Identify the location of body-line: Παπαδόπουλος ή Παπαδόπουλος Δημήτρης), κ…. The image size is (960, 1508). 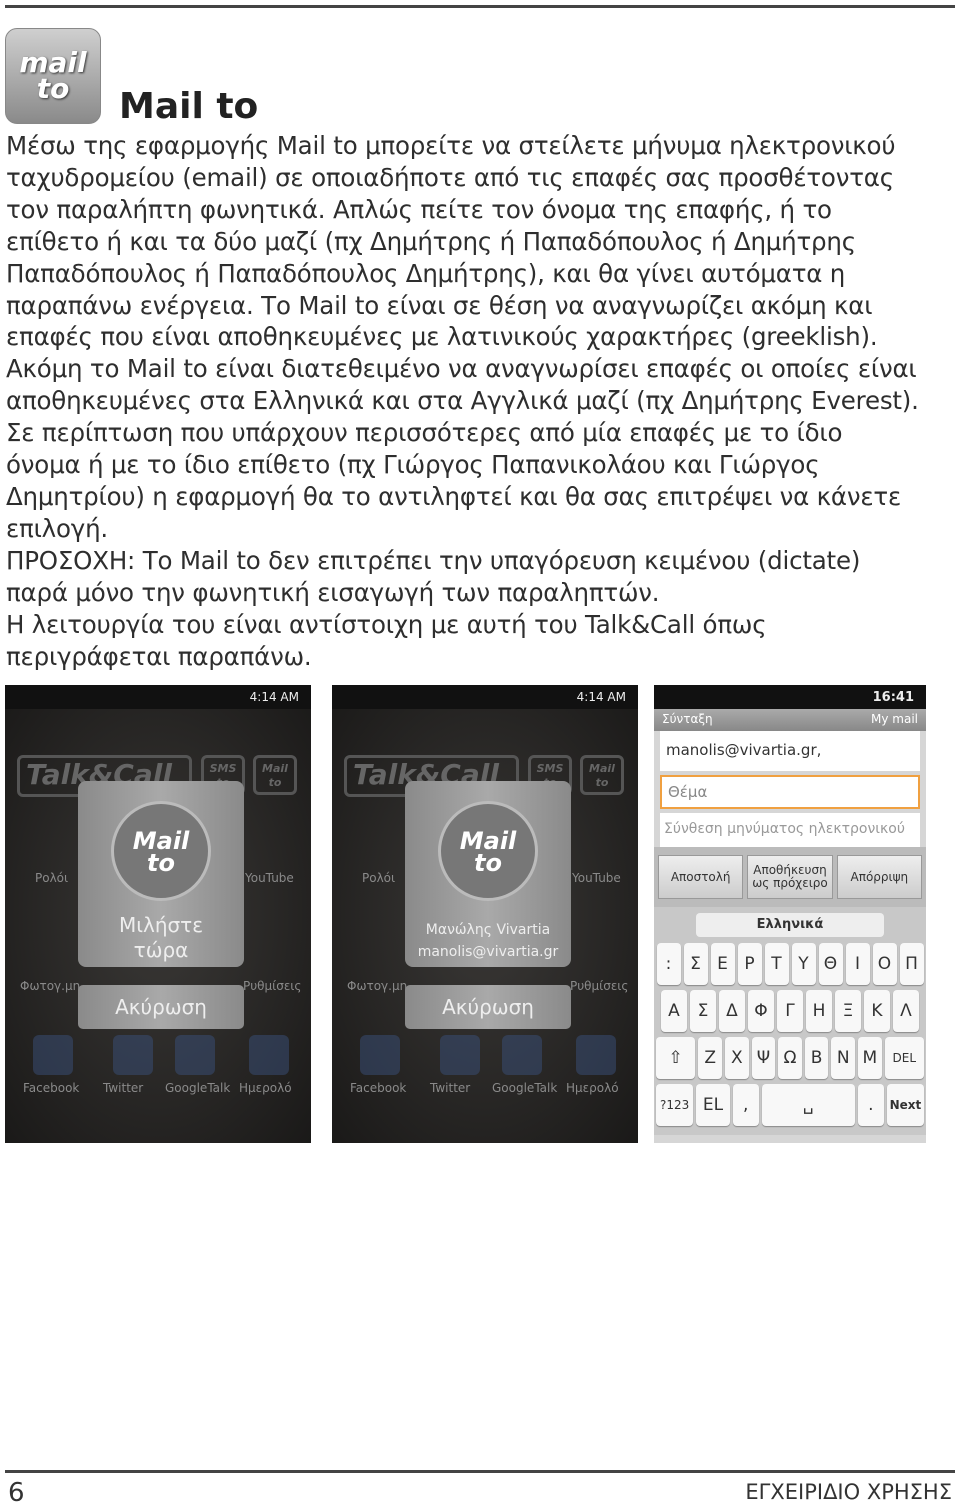
(426, 273).